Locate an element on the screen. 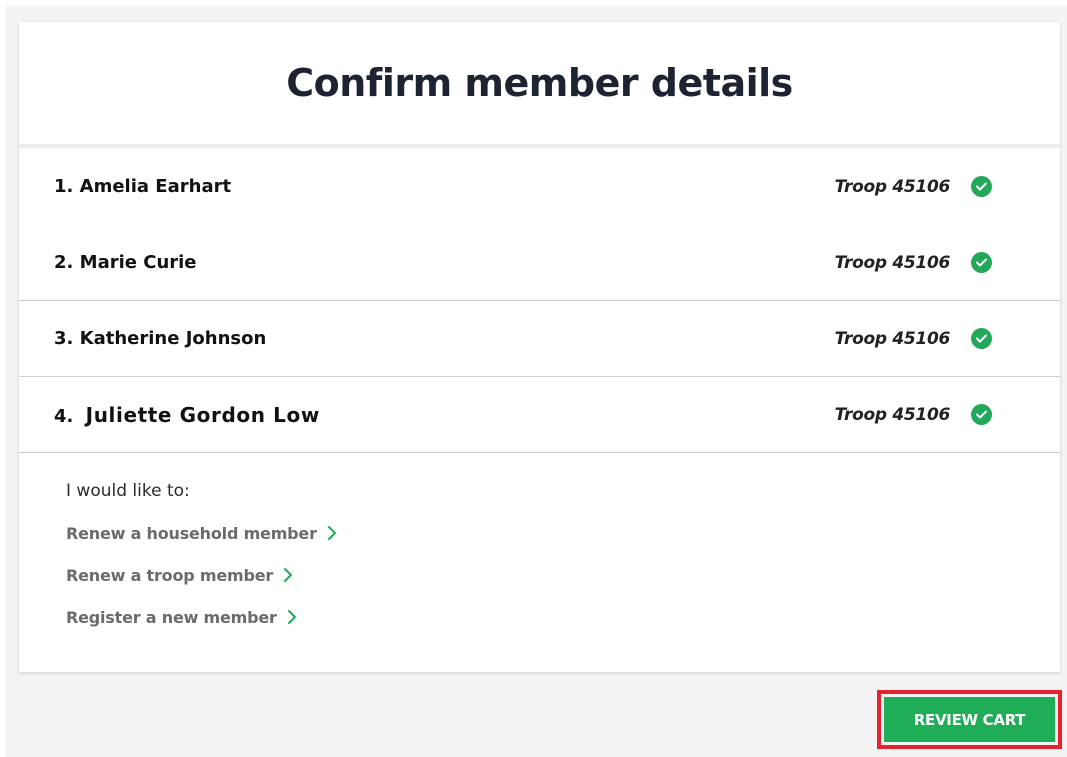 The height and width of the screenshot is (757, 1067). review-cart-button: REVIEW CART is located at coordinates (969, 719).